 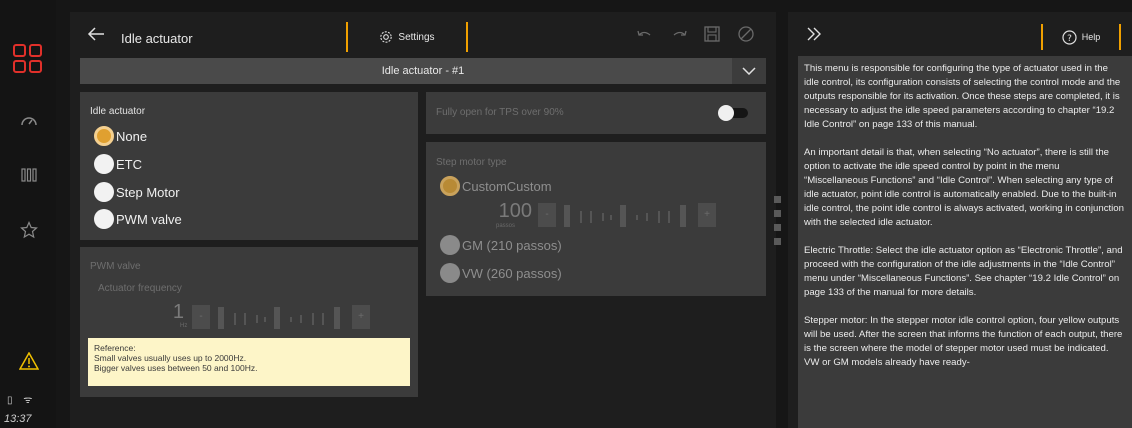 I want to click on left-rail: ▯ ᯤ 13:37, so click(x=28, y=214).